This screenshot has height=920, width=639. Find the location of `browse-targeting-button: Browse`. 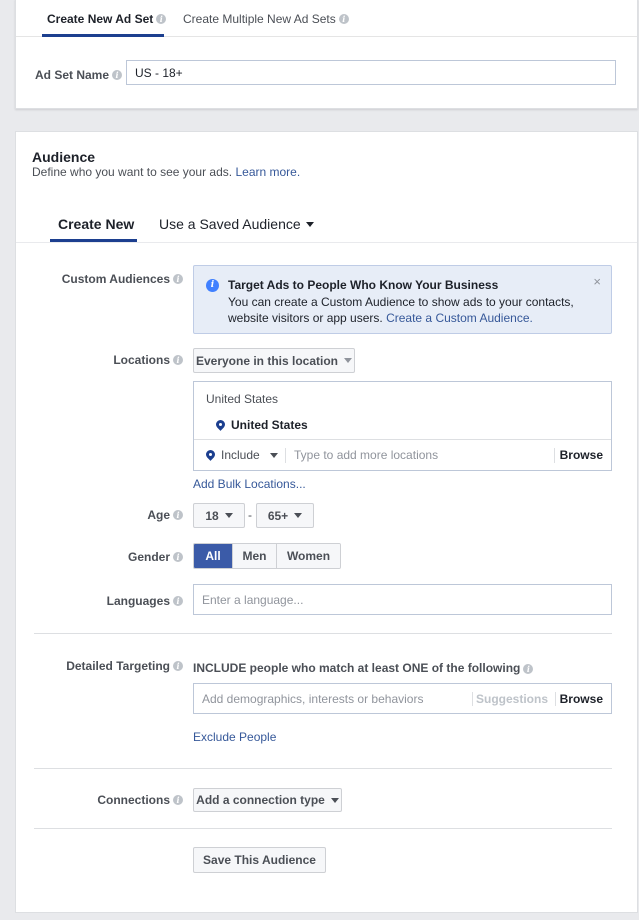

browse-targeting-button: Browse is located at coordinates (581, 699).